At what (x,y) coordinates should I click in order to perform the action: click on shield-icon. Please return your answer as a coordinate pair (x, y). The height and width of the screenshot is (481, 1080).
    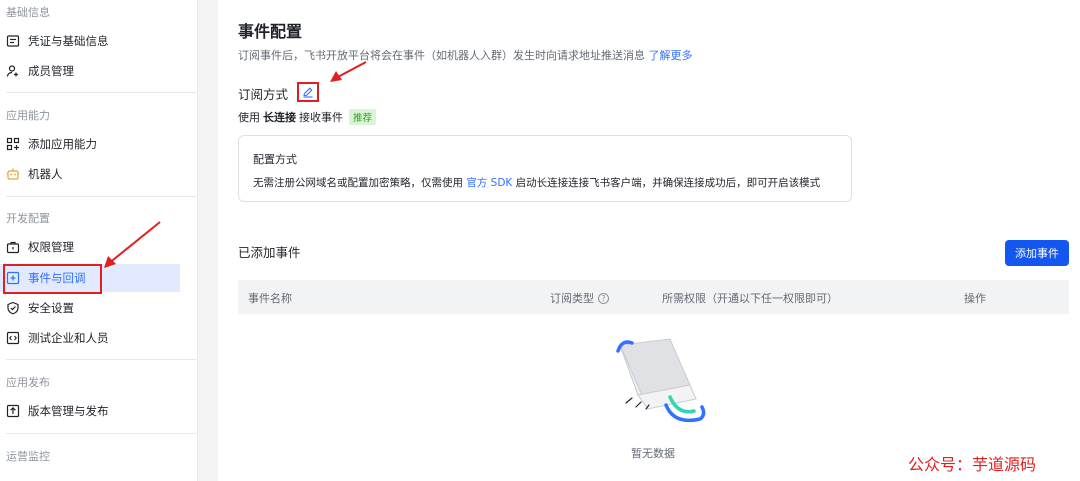
    Looking at the image, I should click on (13, 308).